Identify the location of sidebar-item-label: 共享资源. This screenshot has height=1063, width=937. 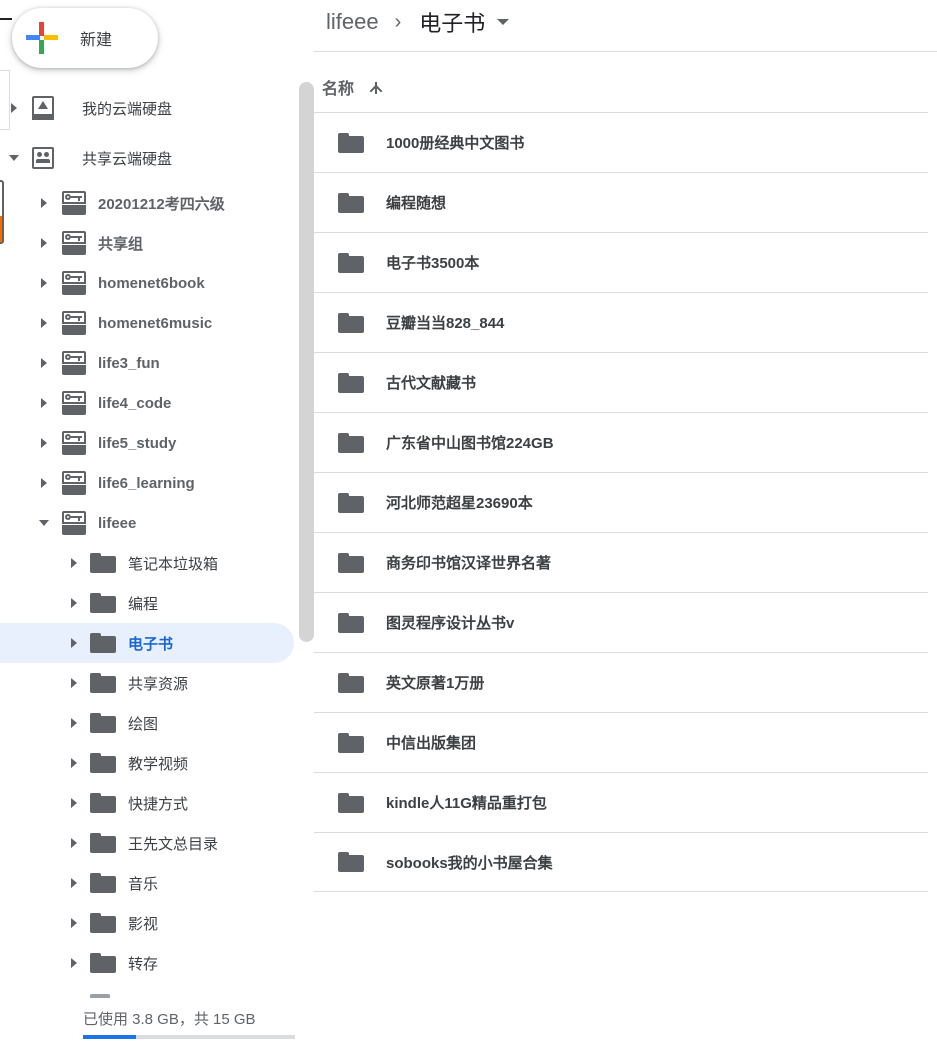
(158, 684).